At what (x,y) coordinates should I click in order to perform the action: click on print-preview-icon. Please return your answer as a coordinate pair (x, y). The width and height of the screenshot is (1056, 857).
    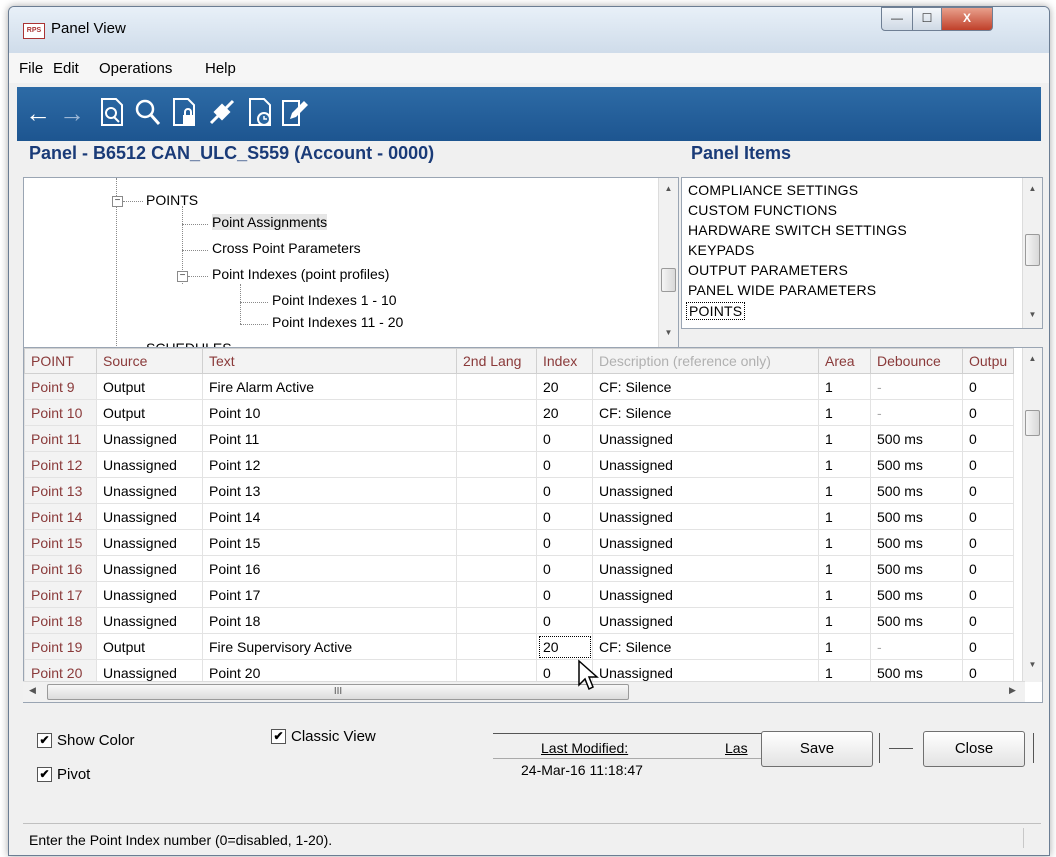
    Looking at the image, I should click on (112, 113).